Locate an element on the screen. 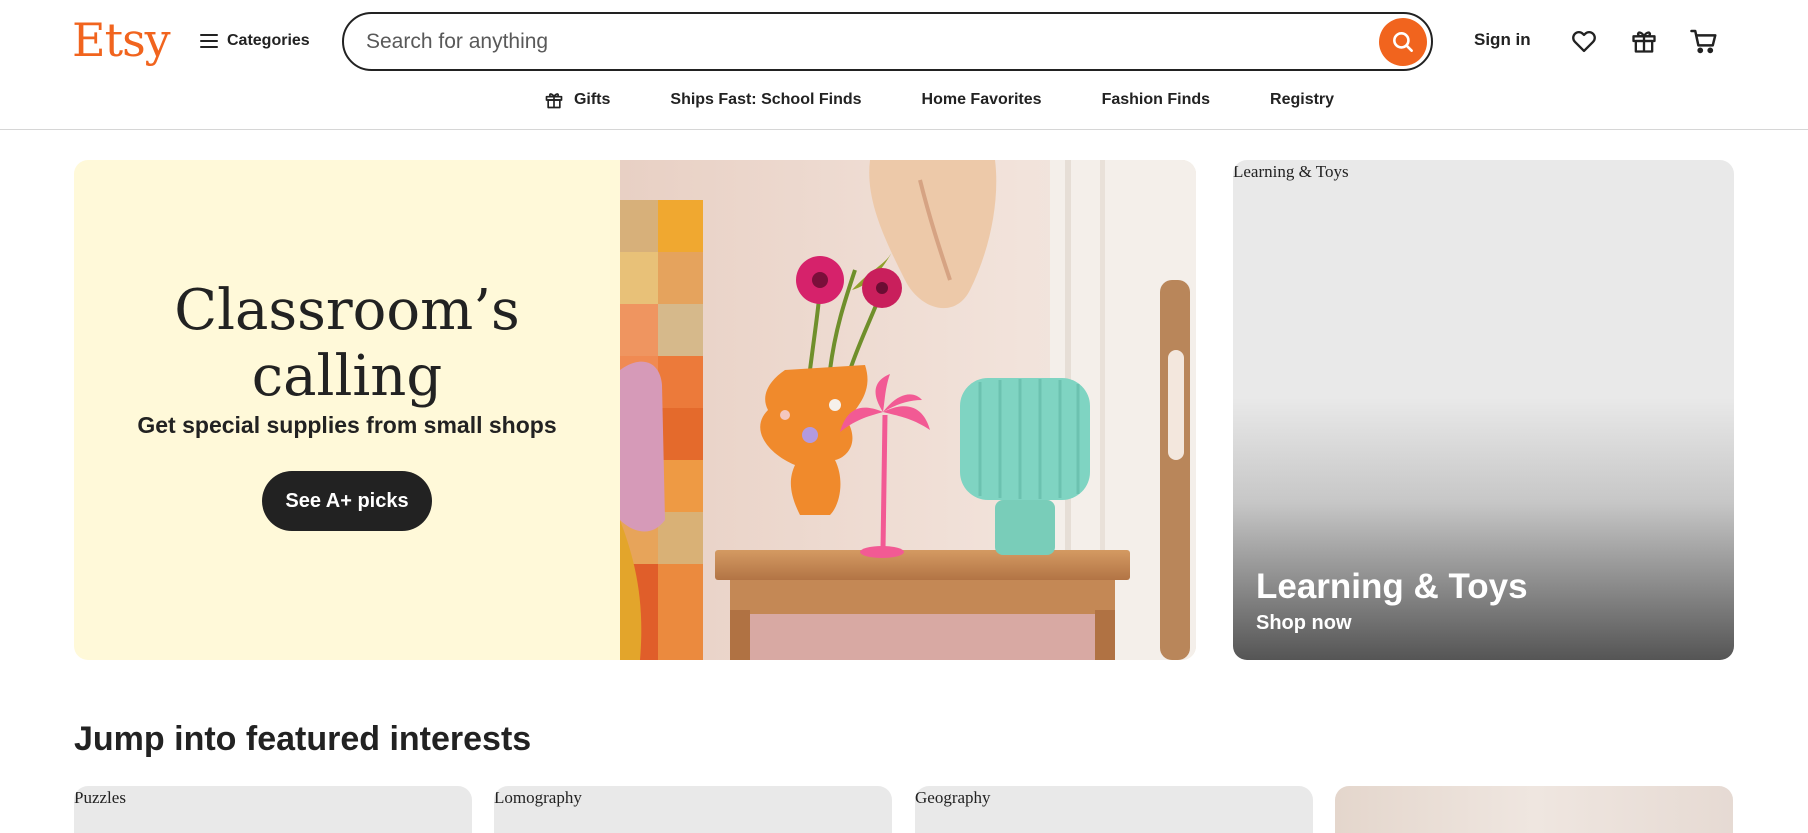  categories-button: Categories is located at coordinates (255, 41).